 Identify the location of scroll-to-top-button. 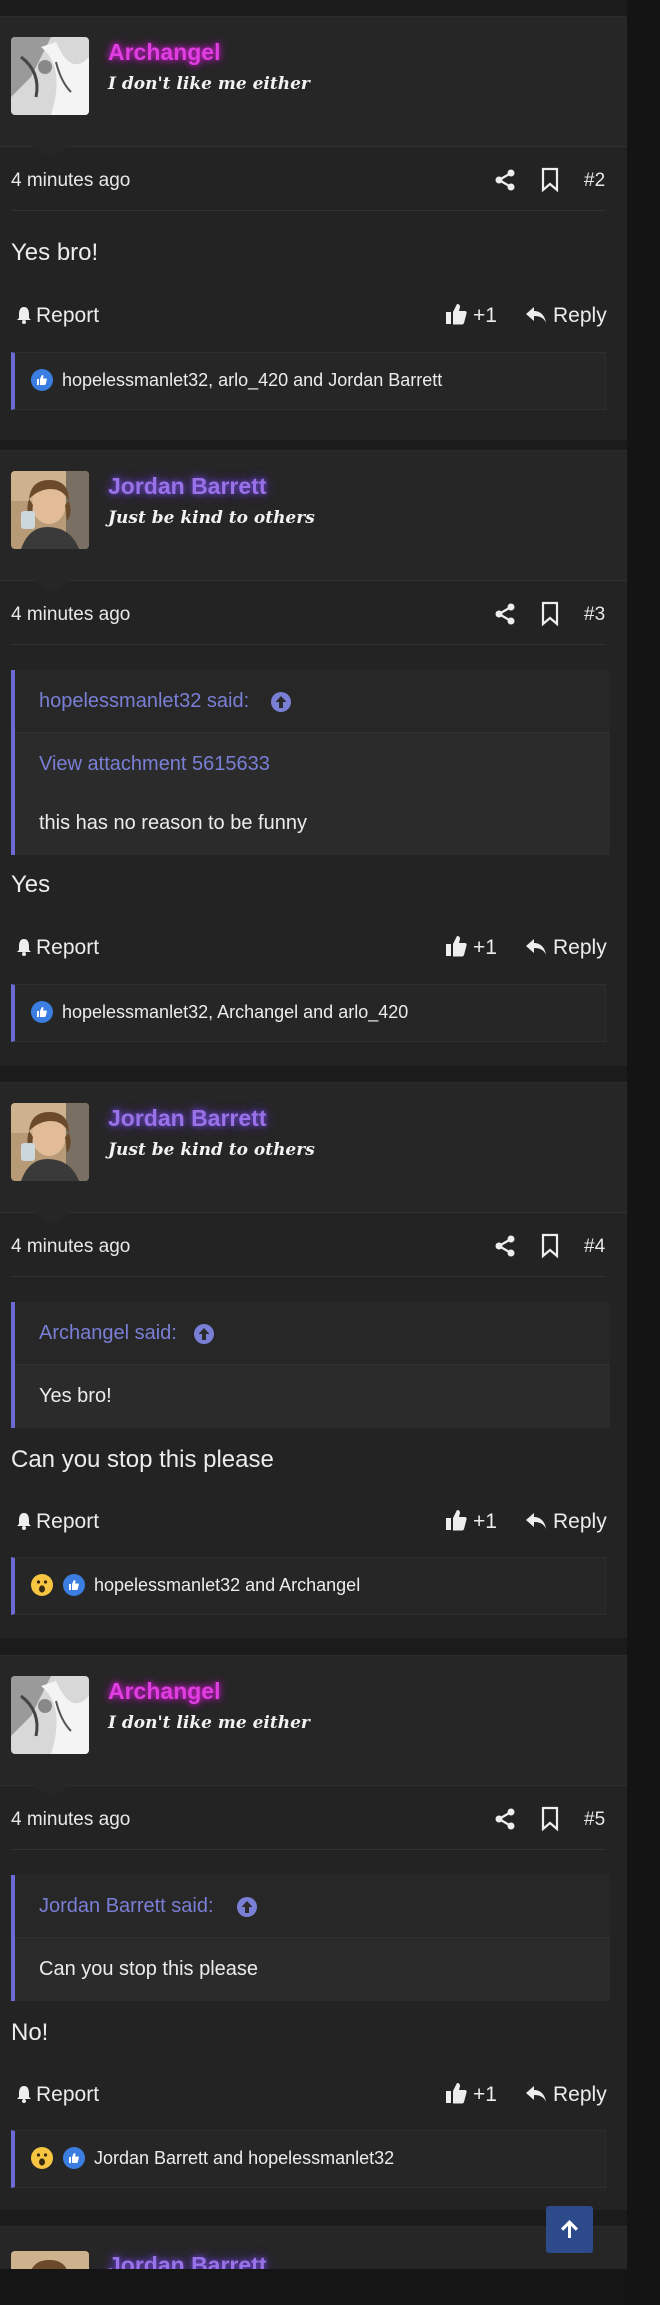
(569, 2229).